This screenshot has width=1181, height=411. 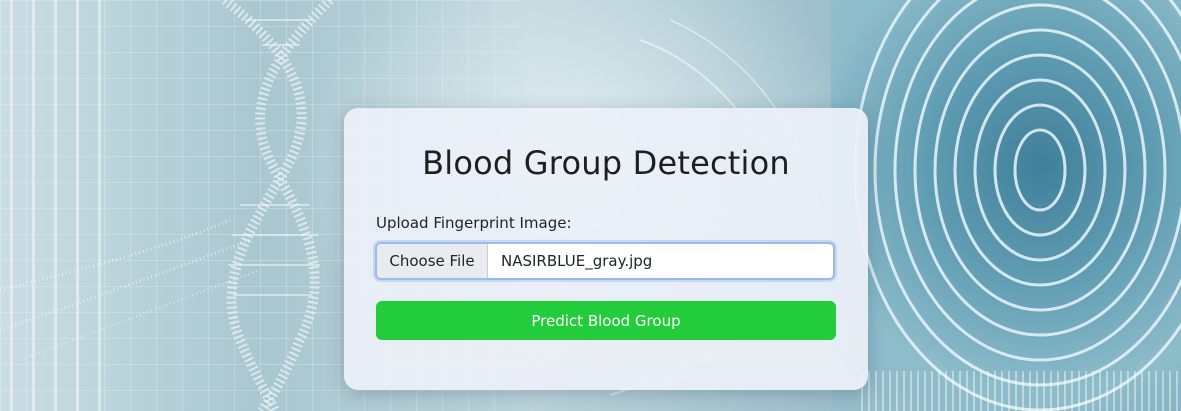 I want to click on data-sweep-lines, so click(x=130, y=289).